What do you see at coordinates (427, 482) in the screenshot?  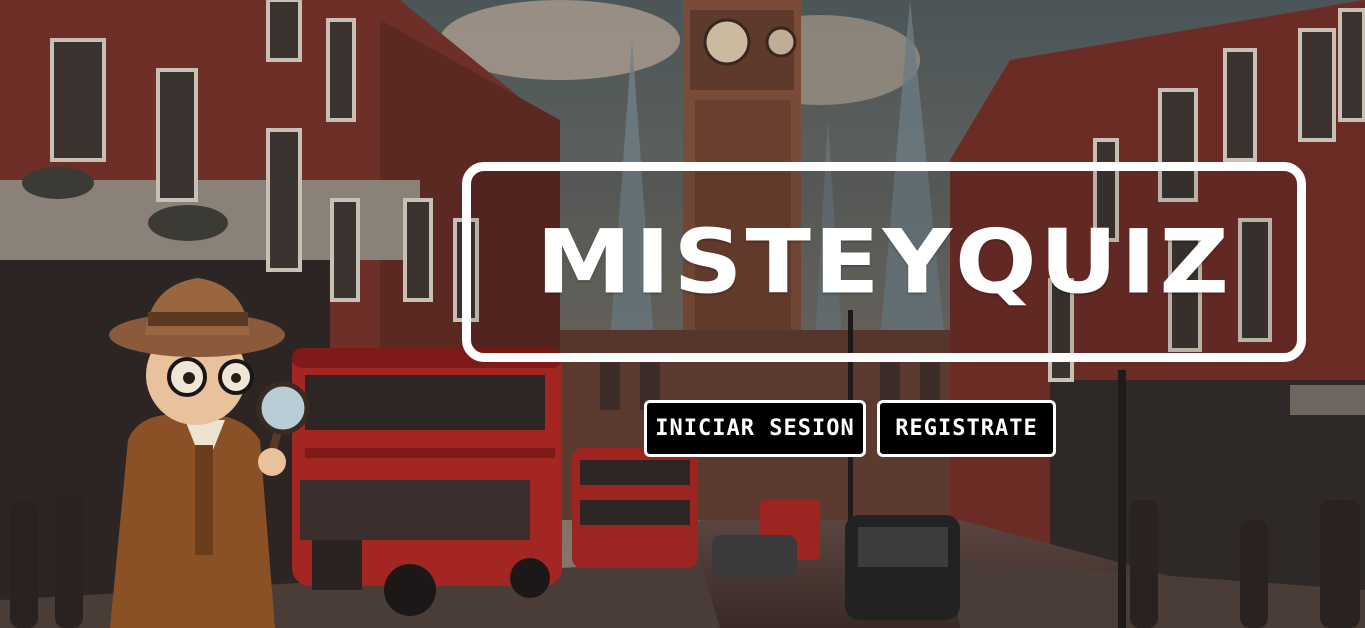 I see `red-bus` at bounding box center [427, 482].